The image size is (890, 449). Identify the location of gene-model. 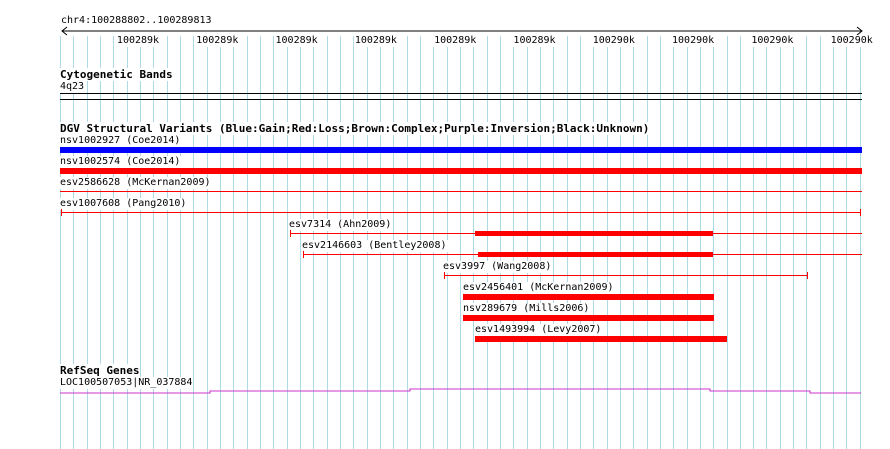
(445, 391).